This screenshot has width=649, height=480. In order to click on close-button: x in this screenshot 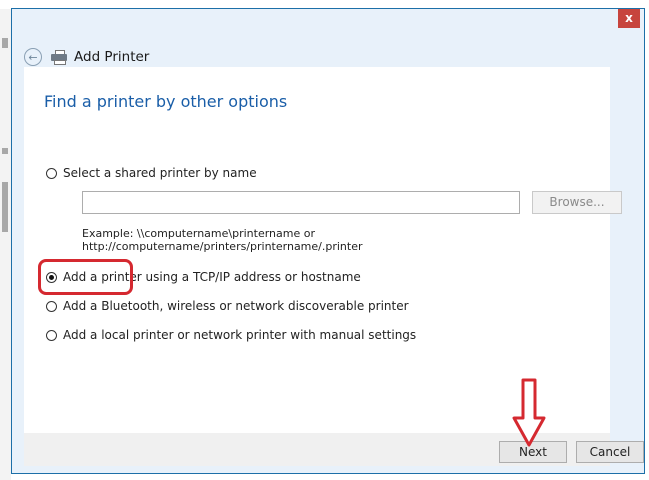, I will do `click(629, 18)`.